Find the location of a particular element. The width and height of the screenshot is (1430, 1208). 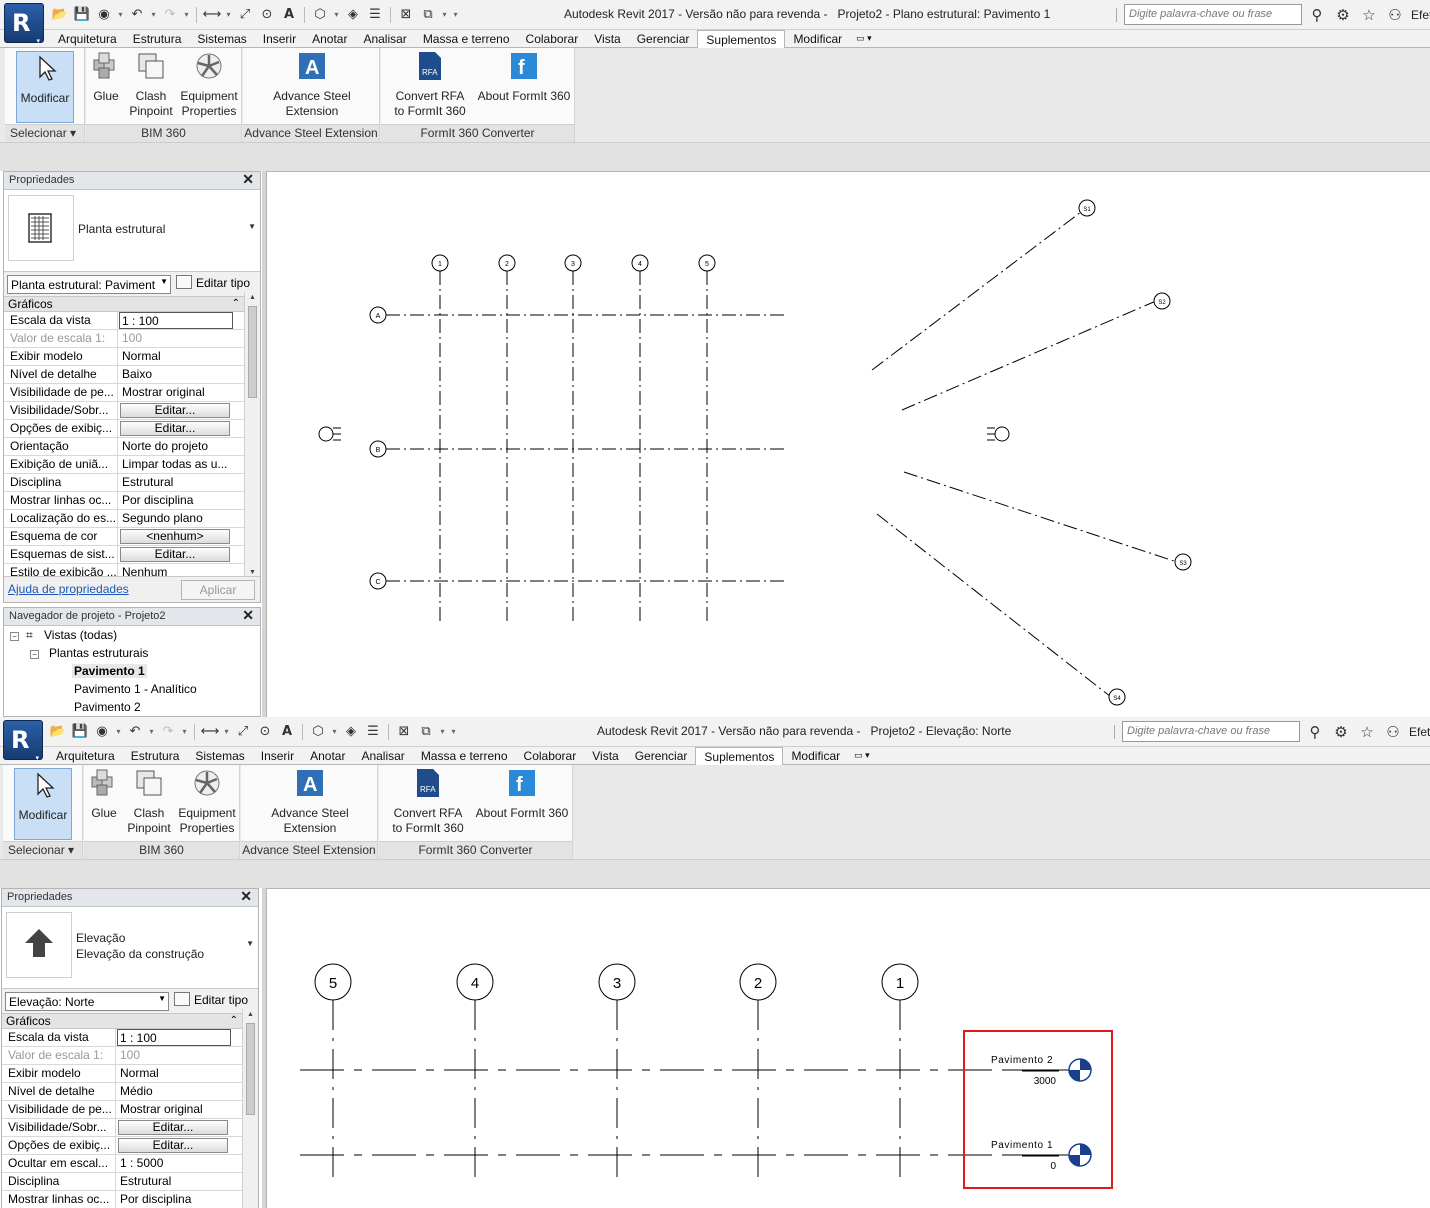

property-row: Localização do es... Segundo plano is located at coordinates (132, 519).